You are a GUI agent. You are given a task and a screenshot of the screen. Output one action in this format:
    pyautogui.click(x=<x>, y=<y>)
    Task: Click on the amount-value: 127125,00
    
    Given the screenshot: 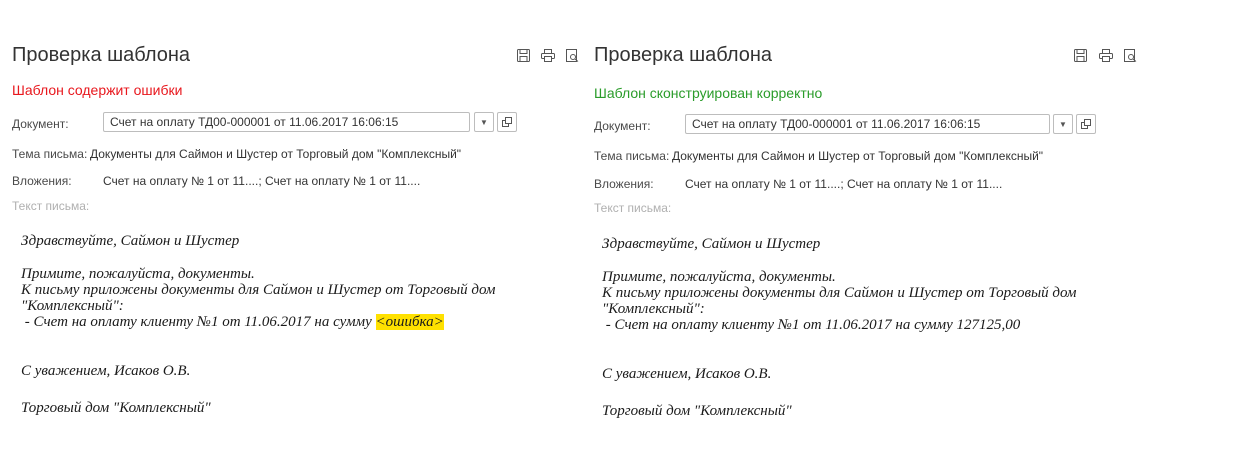 What is the action you would take?
    pyautogui.click(x=988, y=325)
    